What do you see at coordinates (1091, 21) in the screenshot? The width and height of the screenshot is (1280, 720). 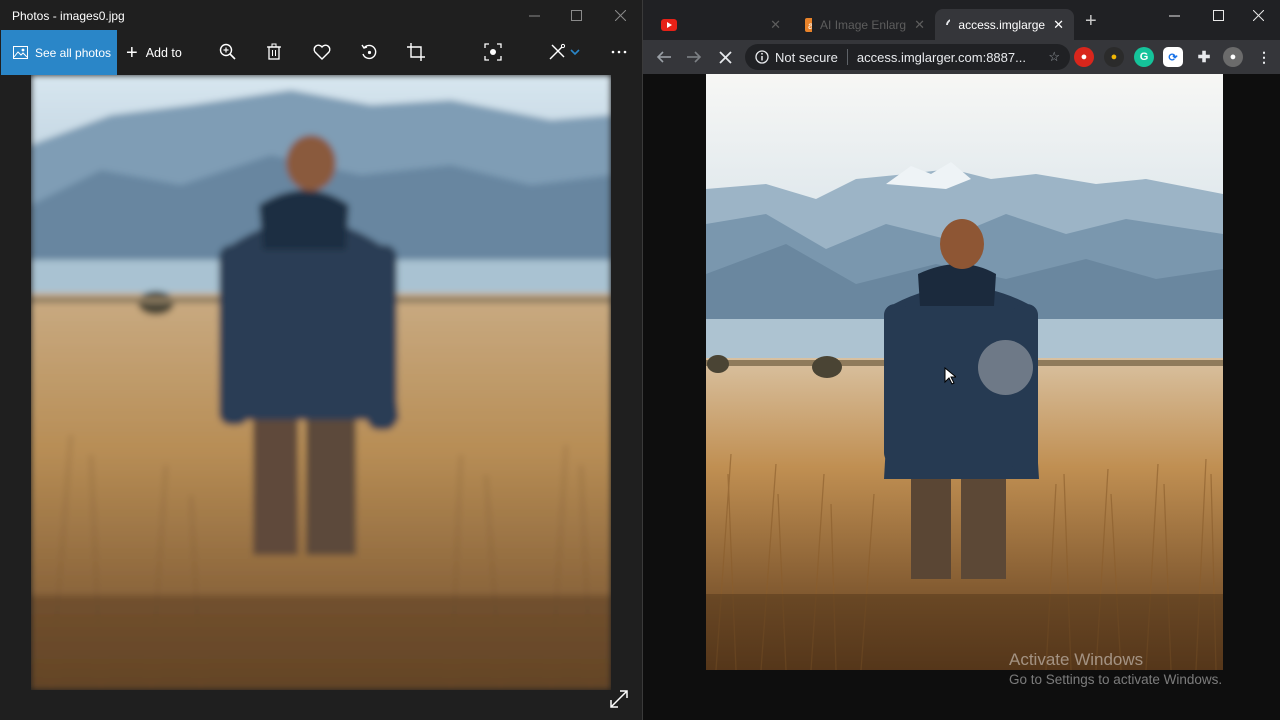 I see `new-tab-button: +` at bounding box center [1091, 21].